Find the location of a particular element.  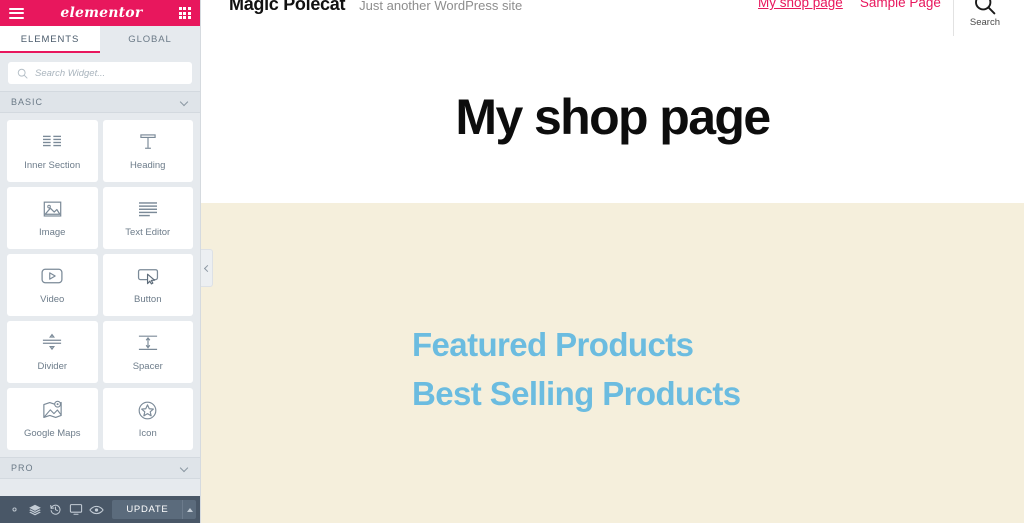

widget-label: Google Maps is located at coordinates (52, 433).